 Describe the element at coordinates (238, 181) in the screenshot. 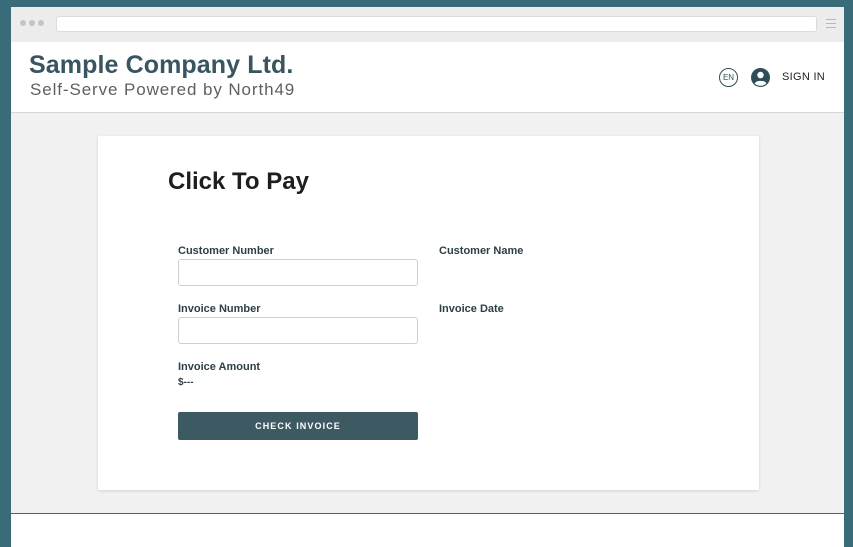

I see `page-title: Click To Pay` at that location.